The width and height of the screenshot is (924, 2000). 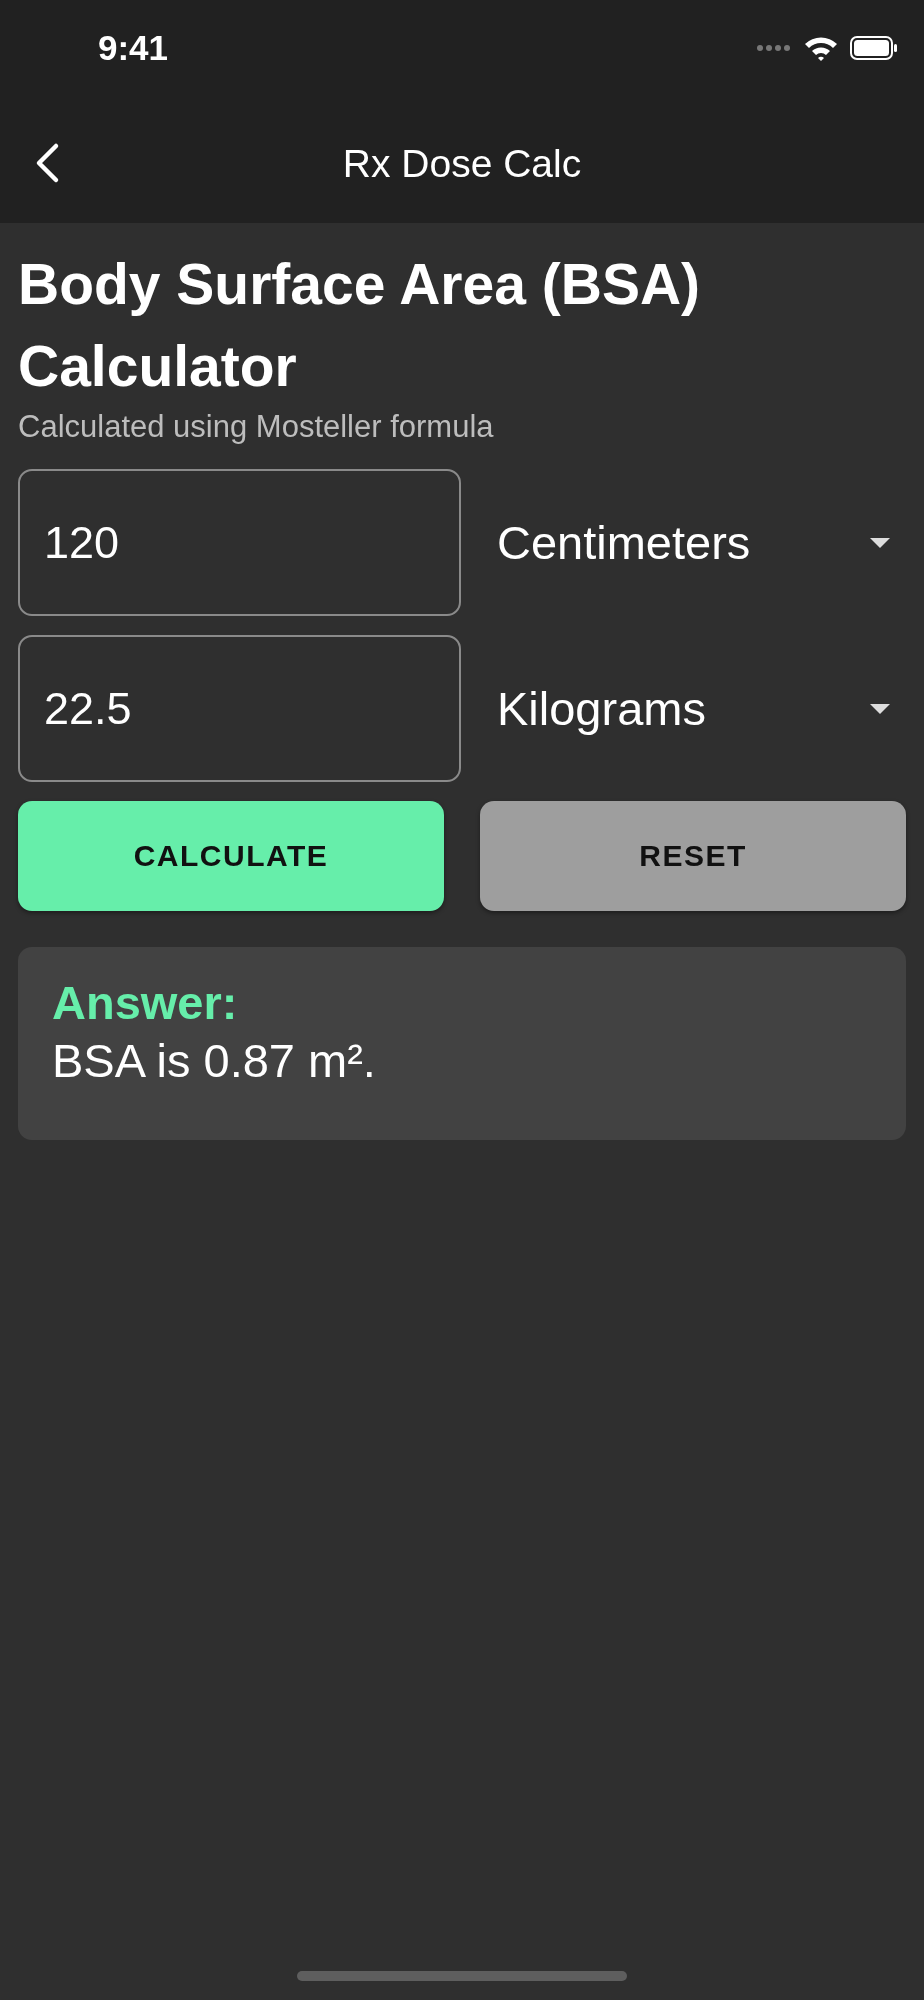 What do you see at coordinates (874, 48) in the screenshot?
I see `battery-icon` at bounding box center [874, 48].